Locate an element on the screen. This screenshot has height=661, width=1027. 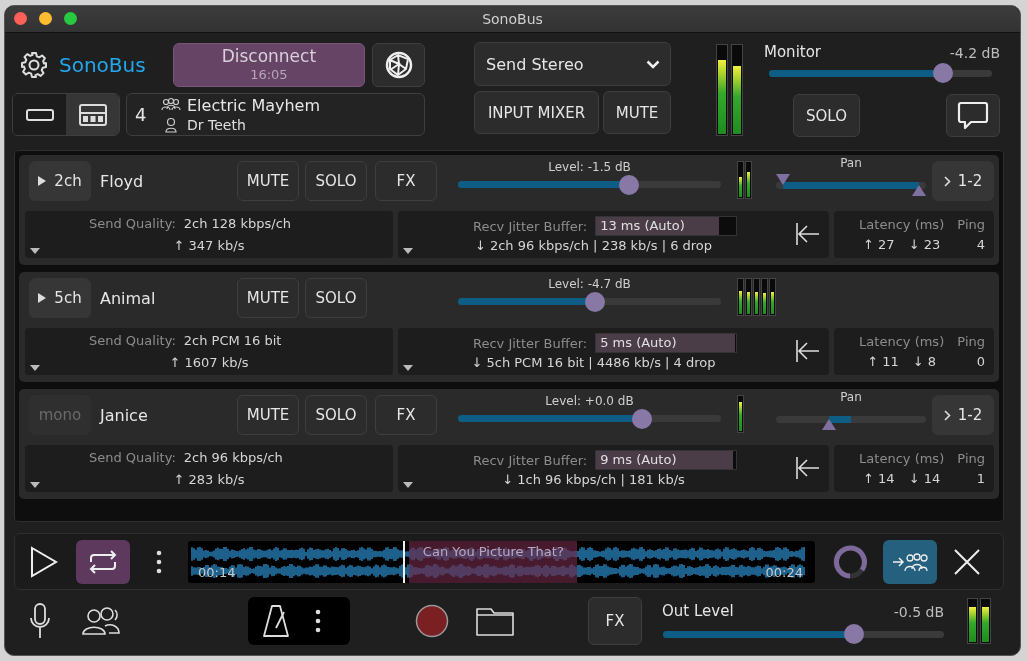
grid-panel-icon is located at coordinates (92, 114).